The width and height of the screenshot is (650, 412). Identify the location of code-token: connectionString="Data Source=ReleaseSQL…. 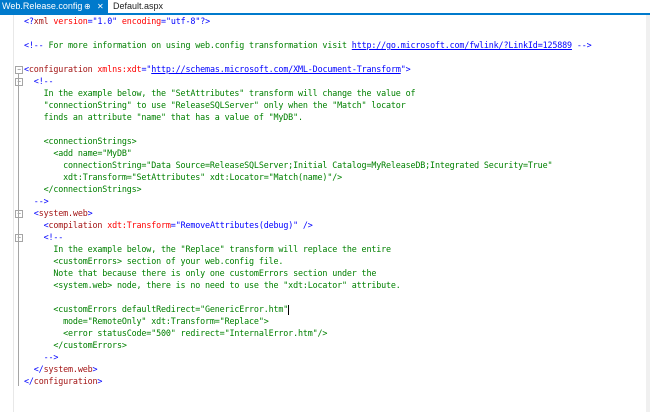
(288, 165).